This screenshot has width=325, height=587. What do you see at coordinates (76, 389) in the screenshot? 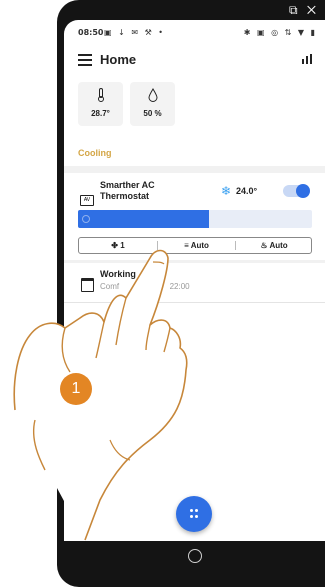
I see `step-number-badge: 1` at bounding box center [76, 389].